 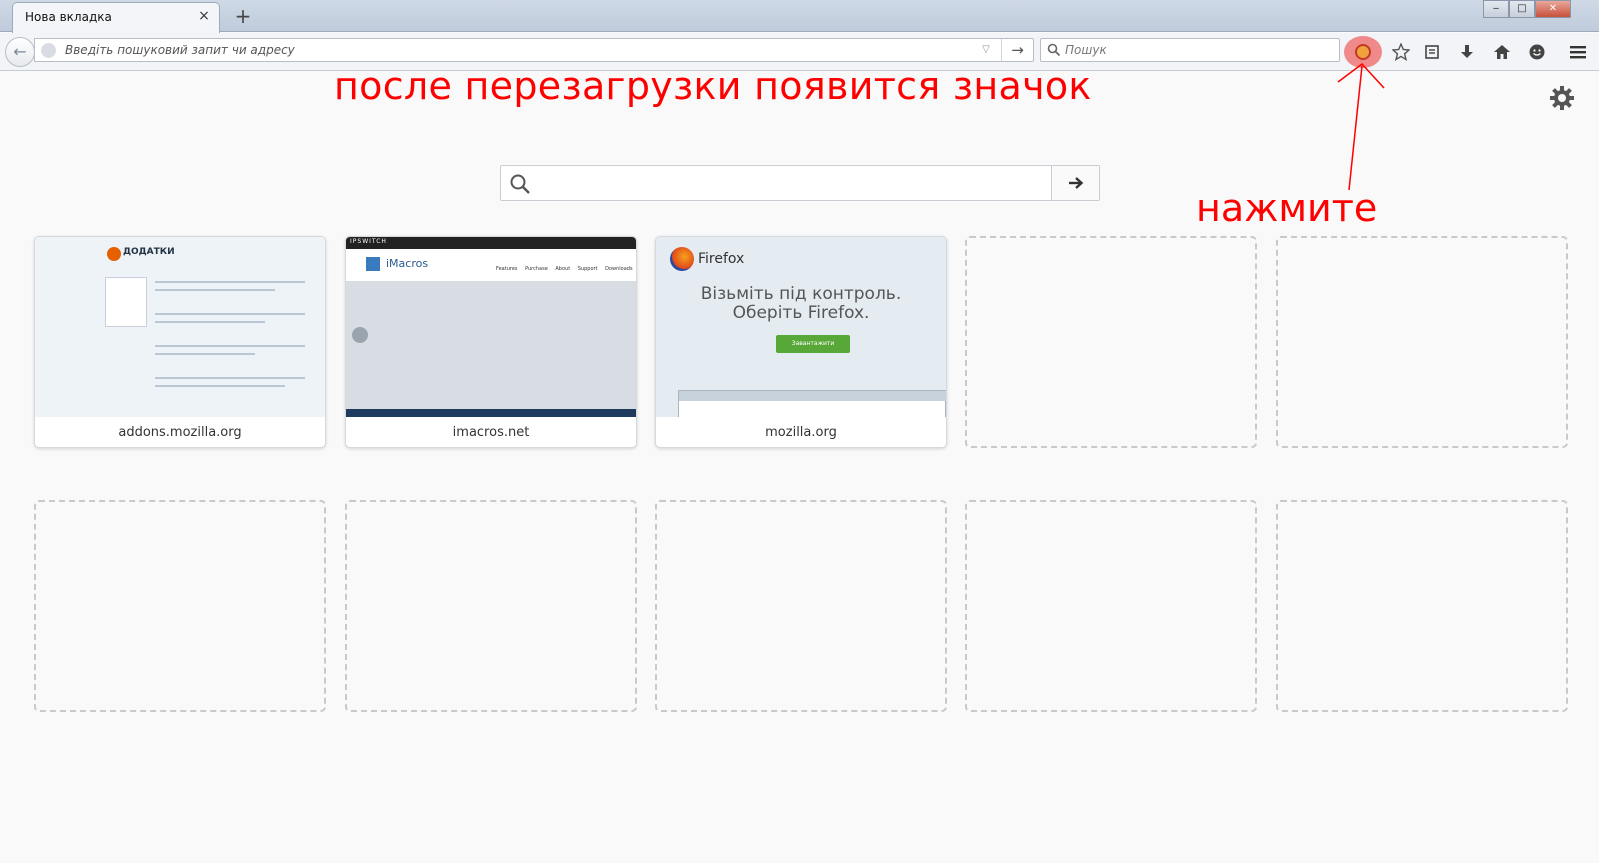 What do you see at coordinates (713, 86) in the screenshot?
I see `annotation-reload-note: после перезагрузки появится значок` at bounding box center [713, 86].